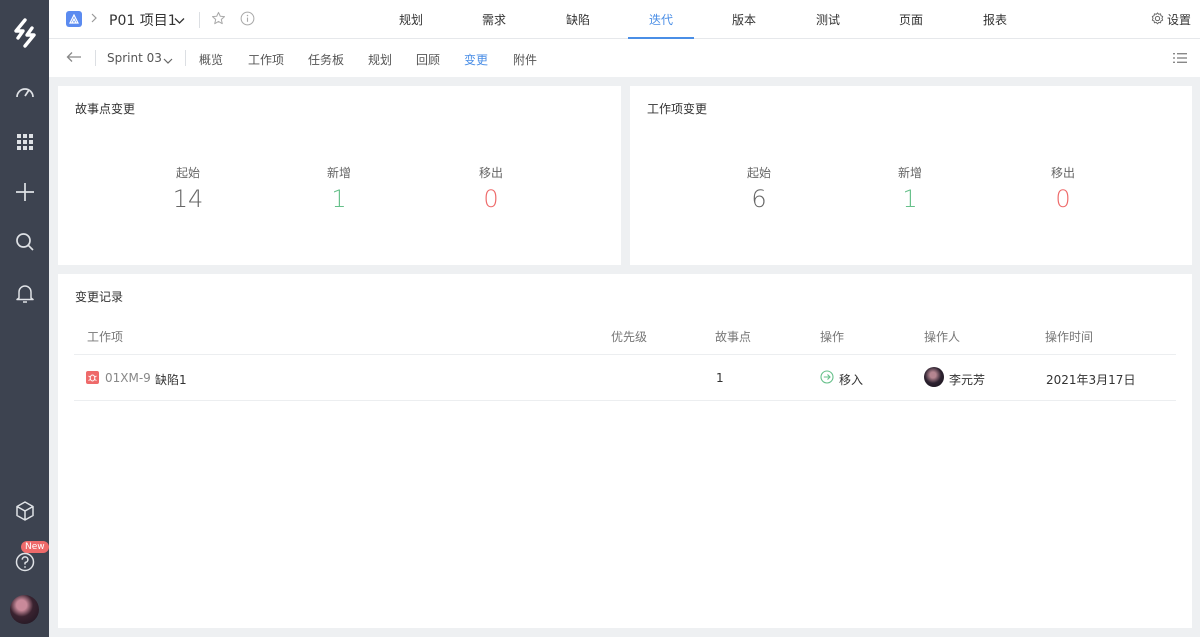  Describe the element at coordinates (625, 378) in the screenshot. I see `table-row: 01XM-9 缺陷1 1 移入 李元芳 2021年3月17日` at that location.